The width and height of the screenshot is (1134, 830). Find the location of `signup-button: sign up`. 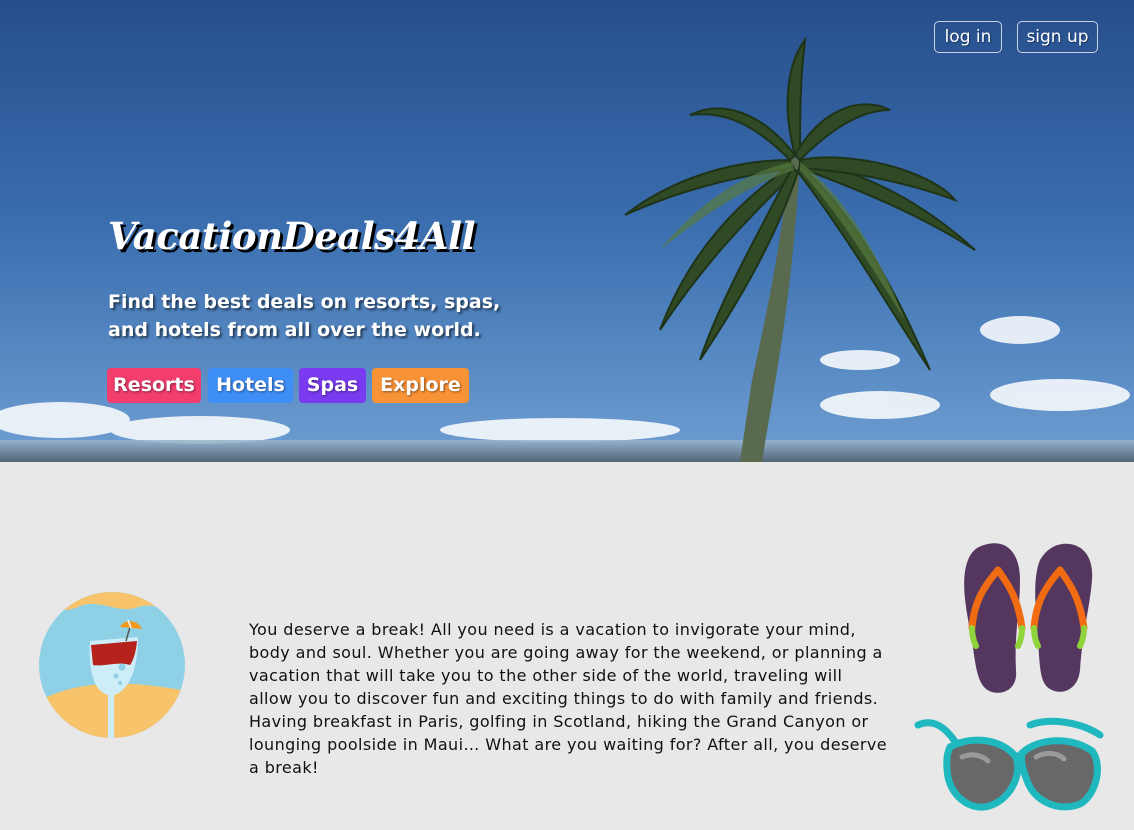

signup-button: sign up is located at coordinates (1057, 37).